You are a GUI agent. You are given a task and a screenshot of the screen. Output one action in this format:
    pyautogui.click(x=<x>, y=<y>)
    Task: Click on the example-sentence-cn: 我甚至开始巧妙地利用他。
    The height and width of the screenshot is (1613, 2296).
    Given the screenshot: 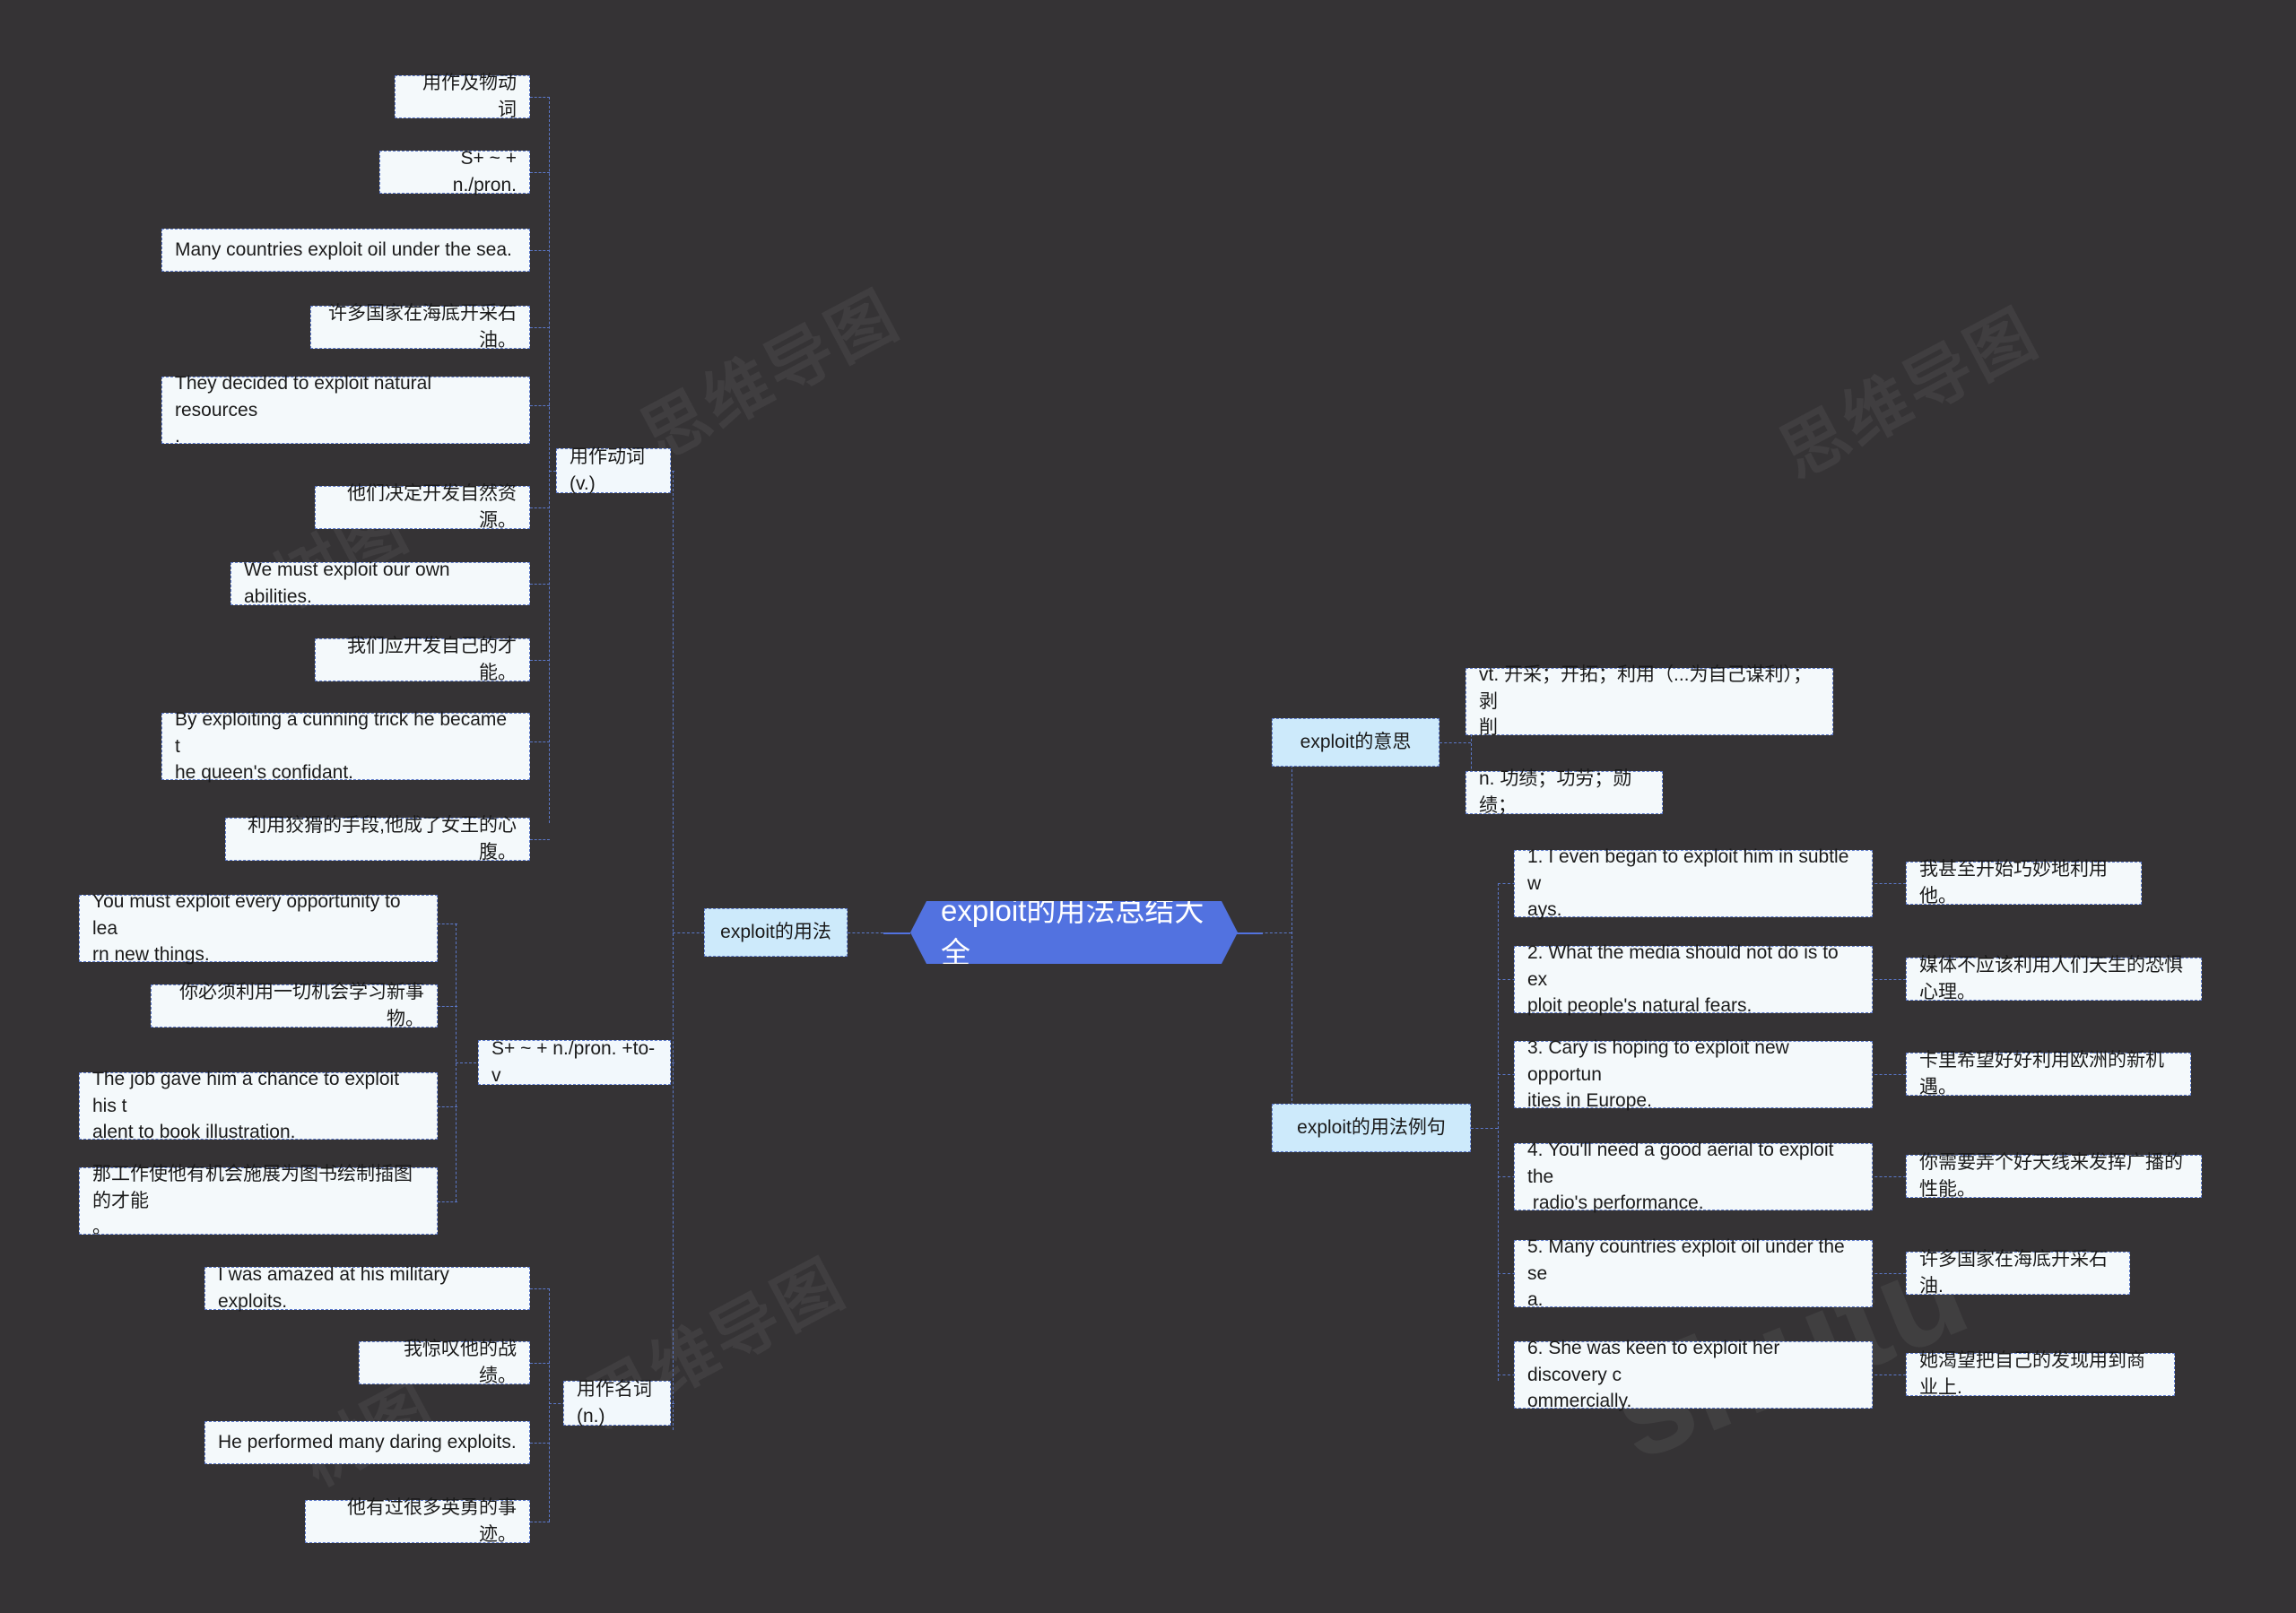 What is the action you would take?
    pyautogui.click(x=2024, y=882)
    